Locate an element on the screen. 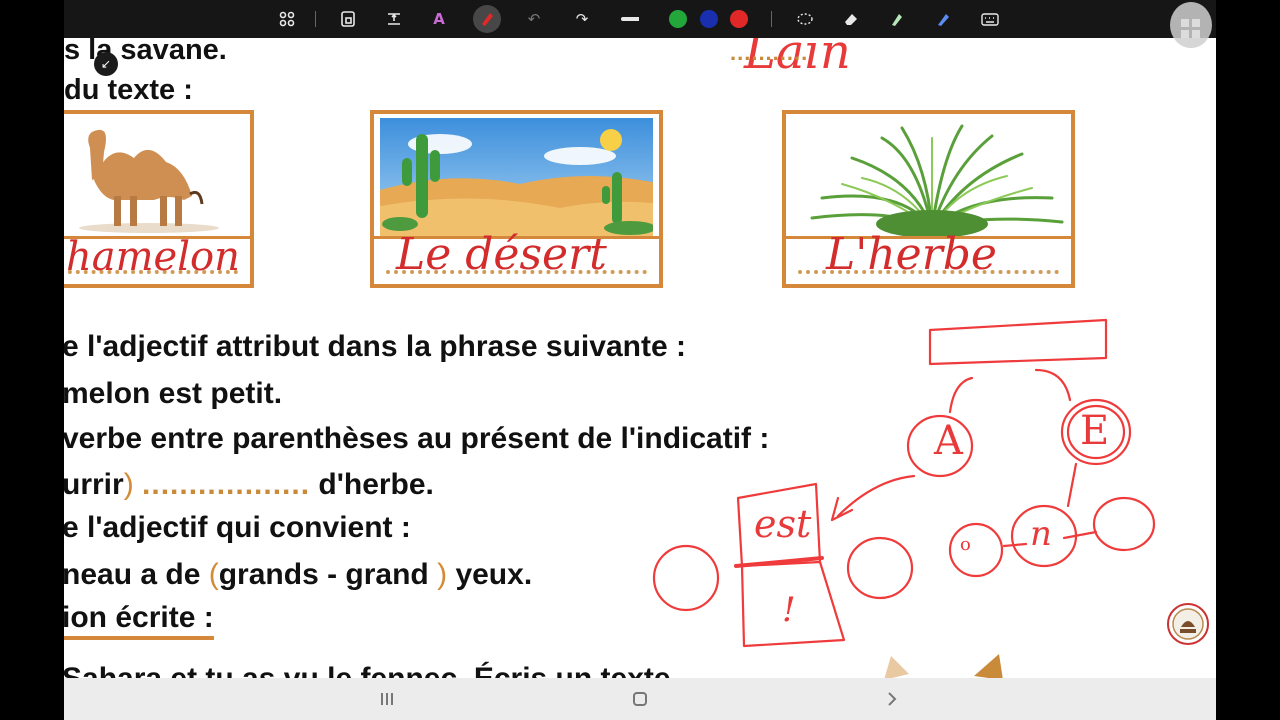 This screenshot has height=720, width=1280. home-icon is located at coordinates (640, 699).